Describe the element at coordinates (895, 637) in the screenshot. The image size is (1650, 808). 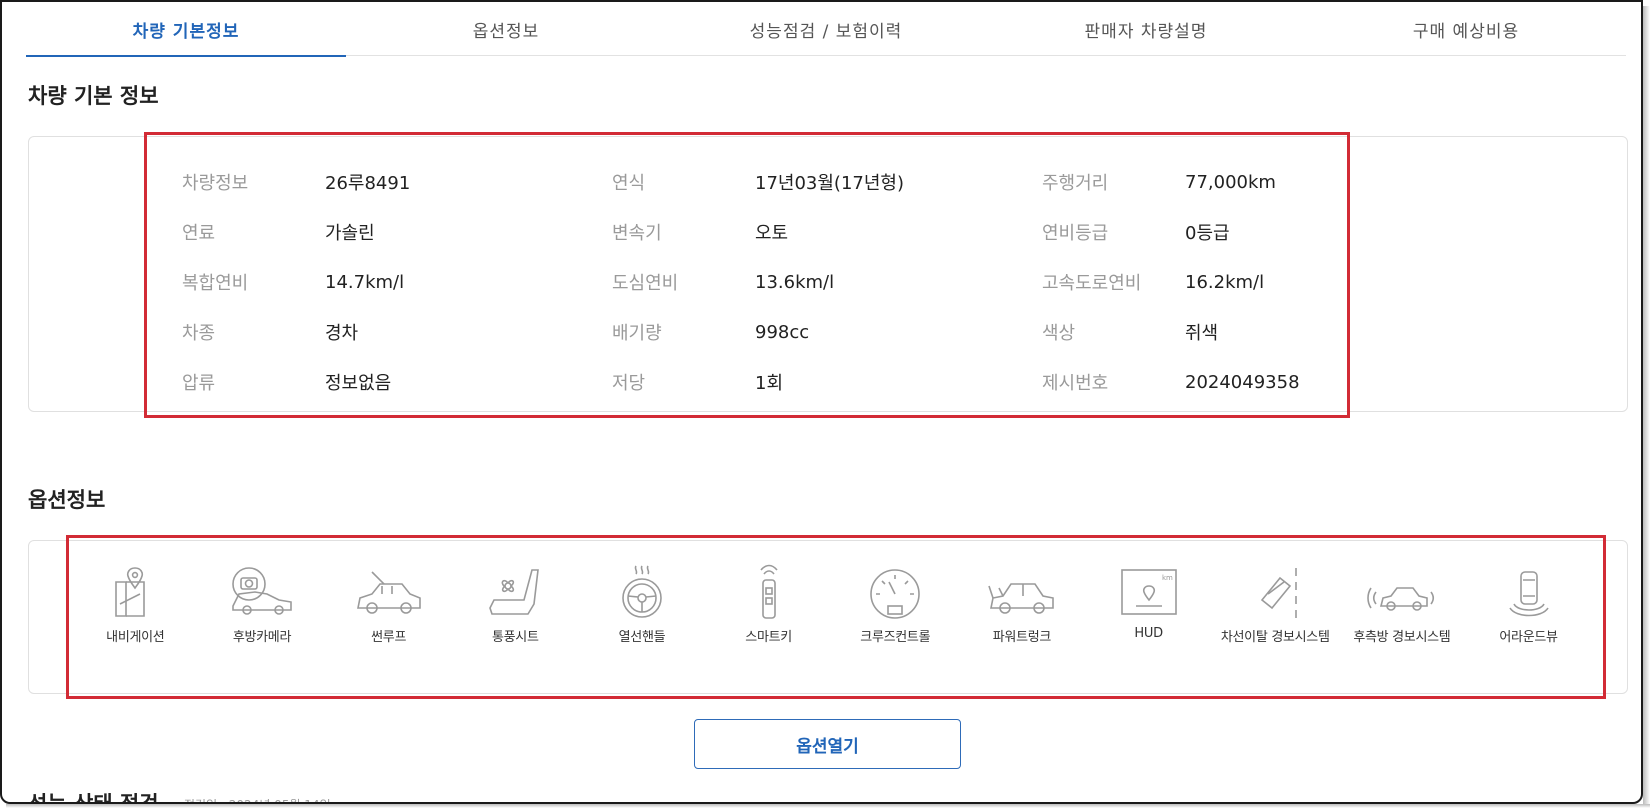
I see `option-label: 크루즈컨트롤` at that location.